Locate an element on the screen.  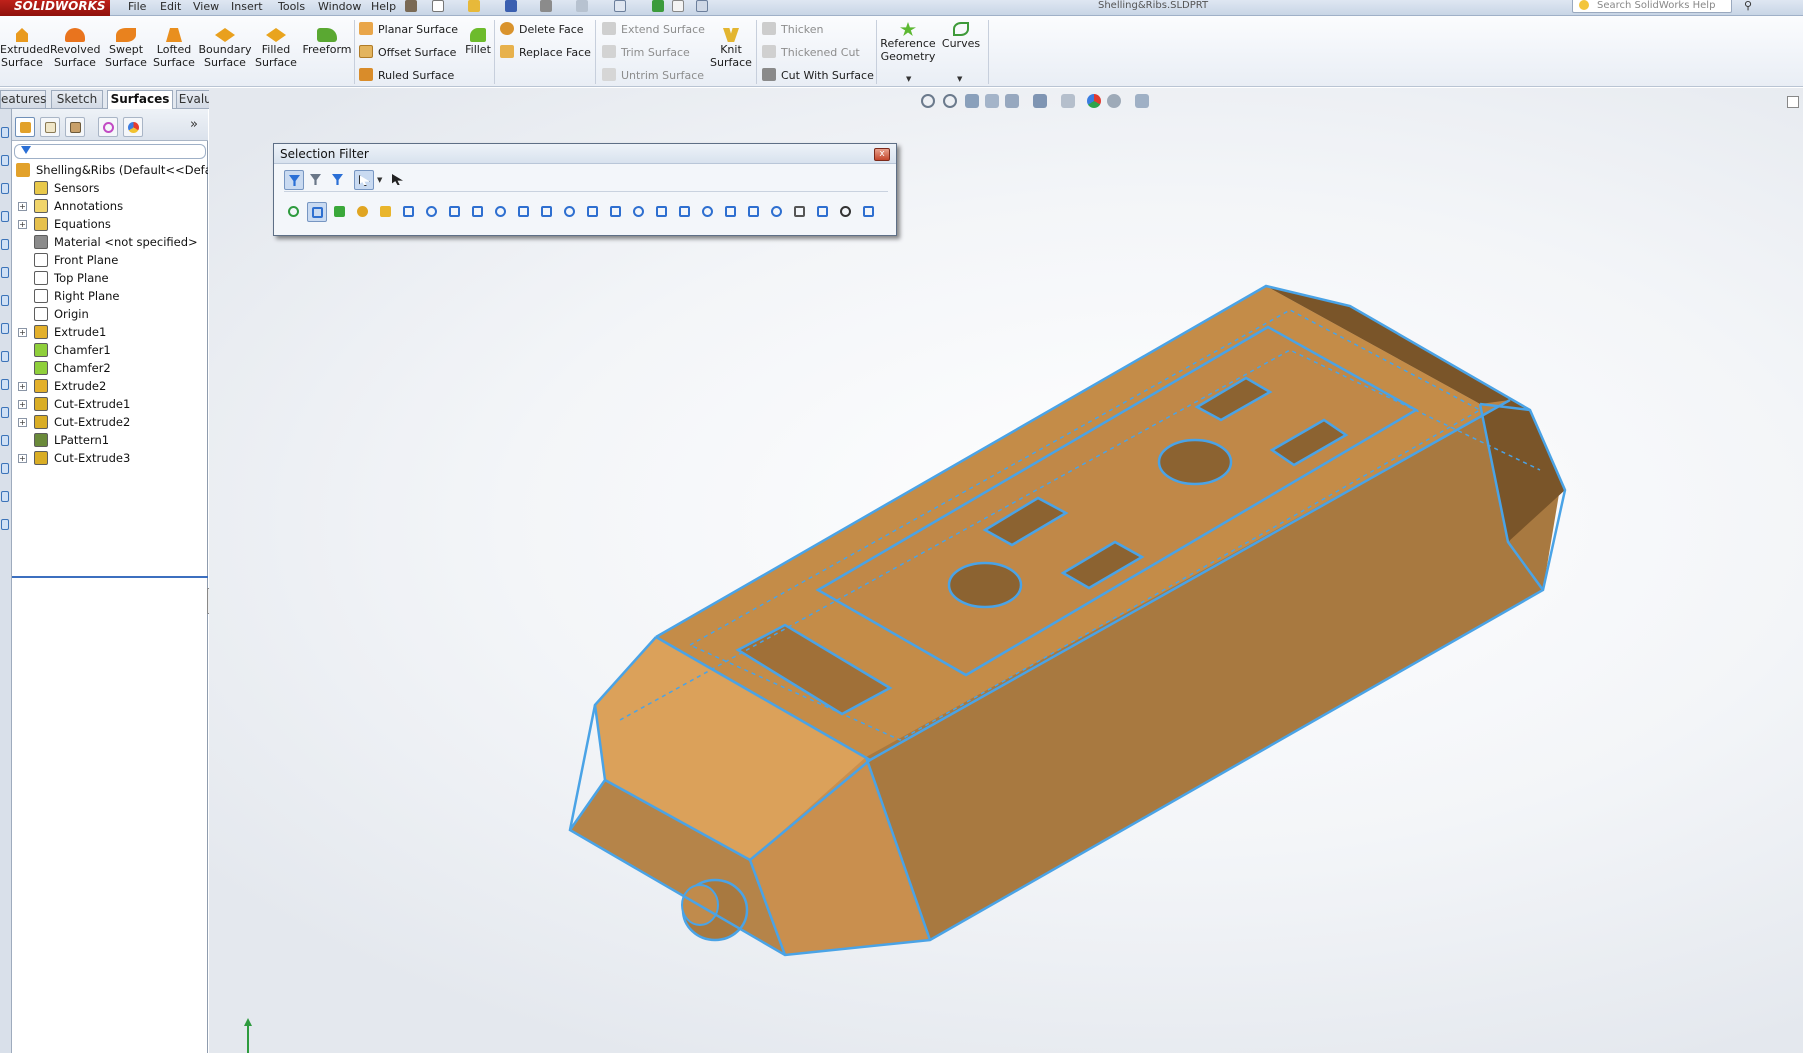
measure-icon is located at coordinates (5, 496).